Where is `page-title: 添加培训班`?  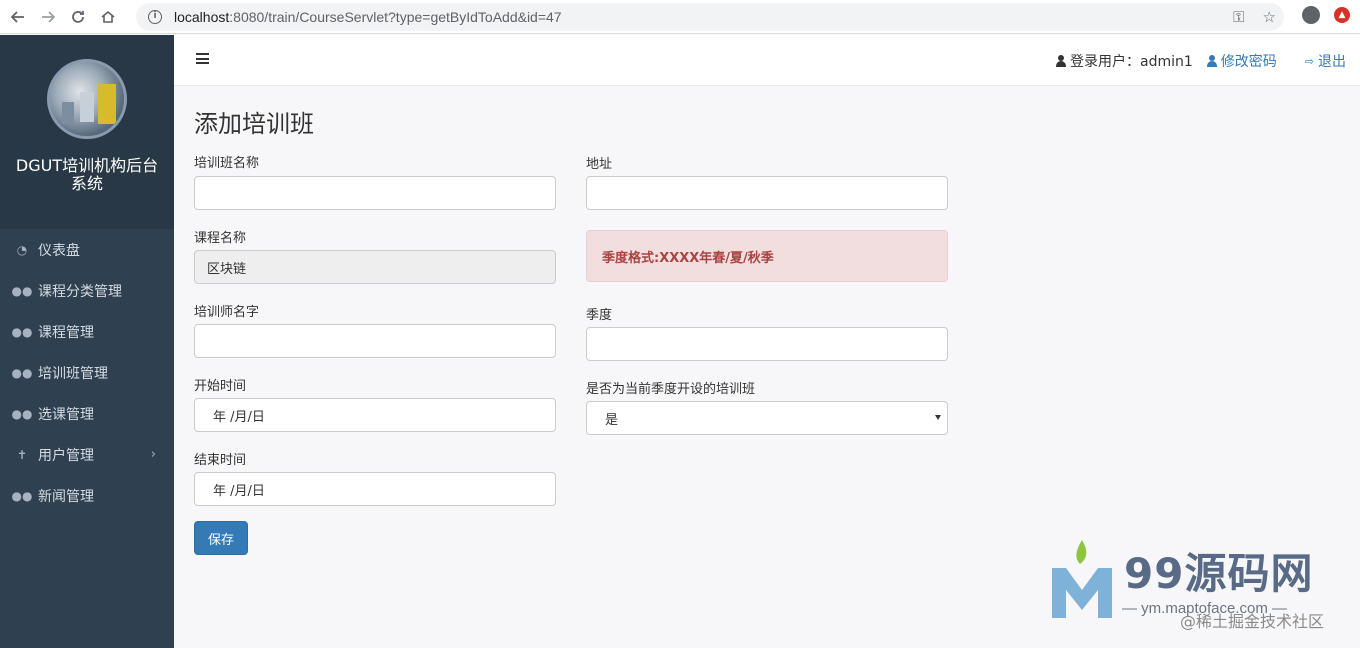
page-title: 添加培训班 is located at coordinates (254, 124).